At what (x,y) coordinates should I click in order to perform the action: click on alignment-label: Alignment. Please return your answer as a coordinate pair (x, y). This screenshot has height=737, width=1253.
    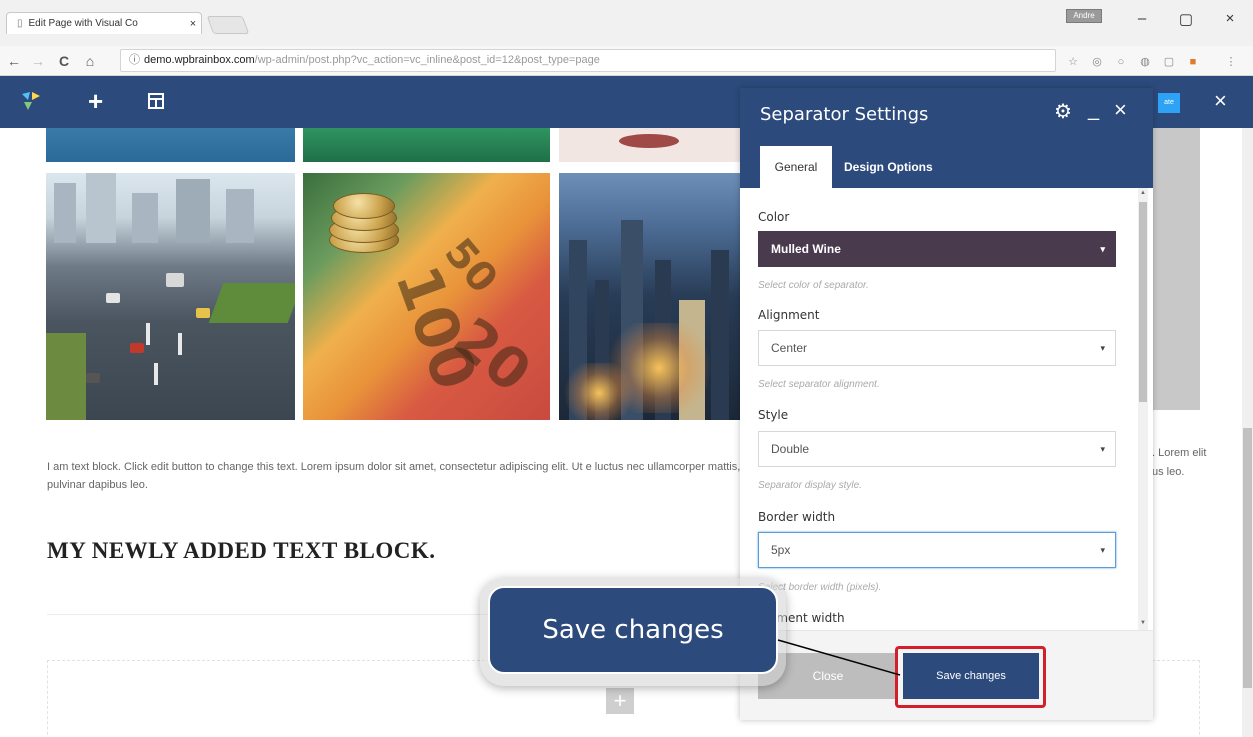
    Looking at the image, I should click on (789, 315).